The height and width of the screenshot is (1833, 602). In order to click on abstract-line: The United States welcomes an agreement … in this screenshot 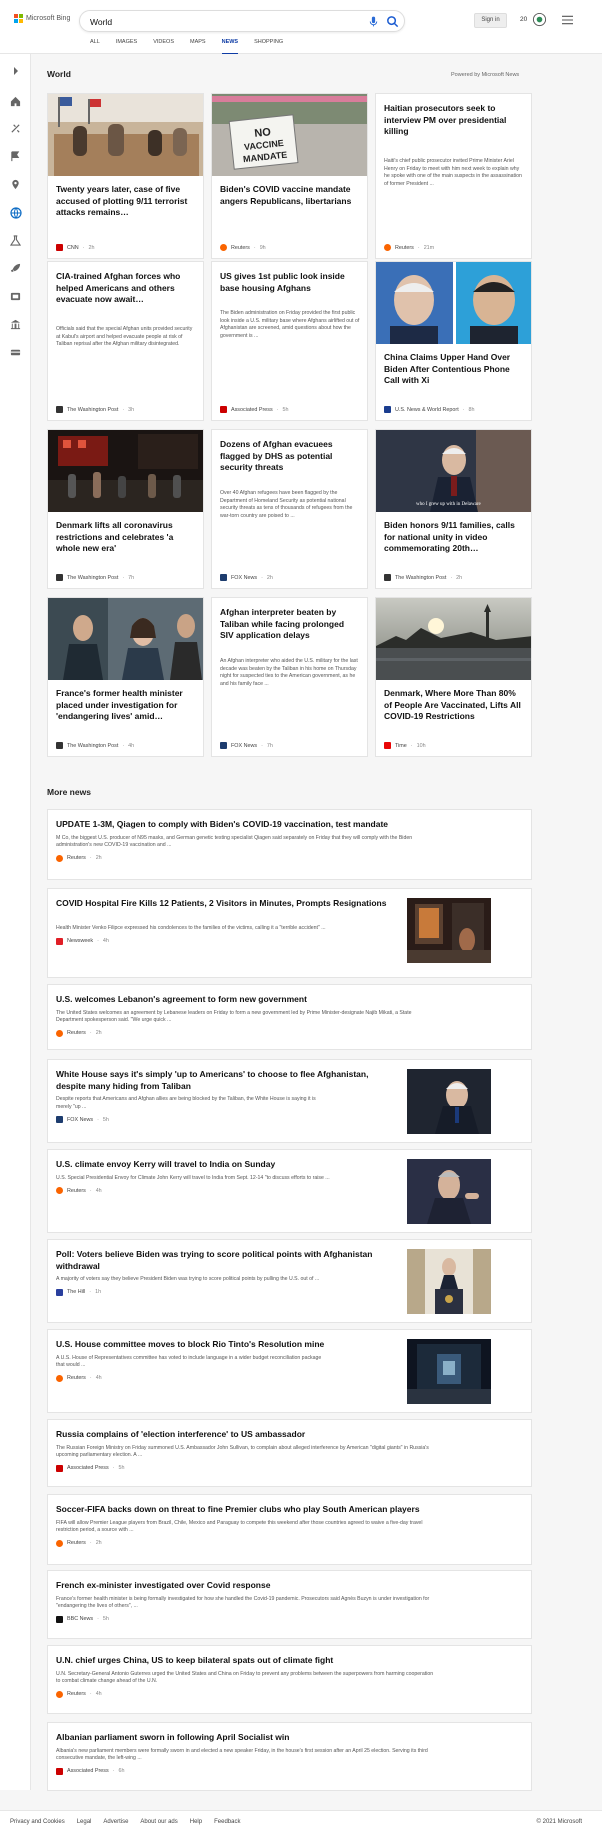, I will do `click(234, 1012)`.